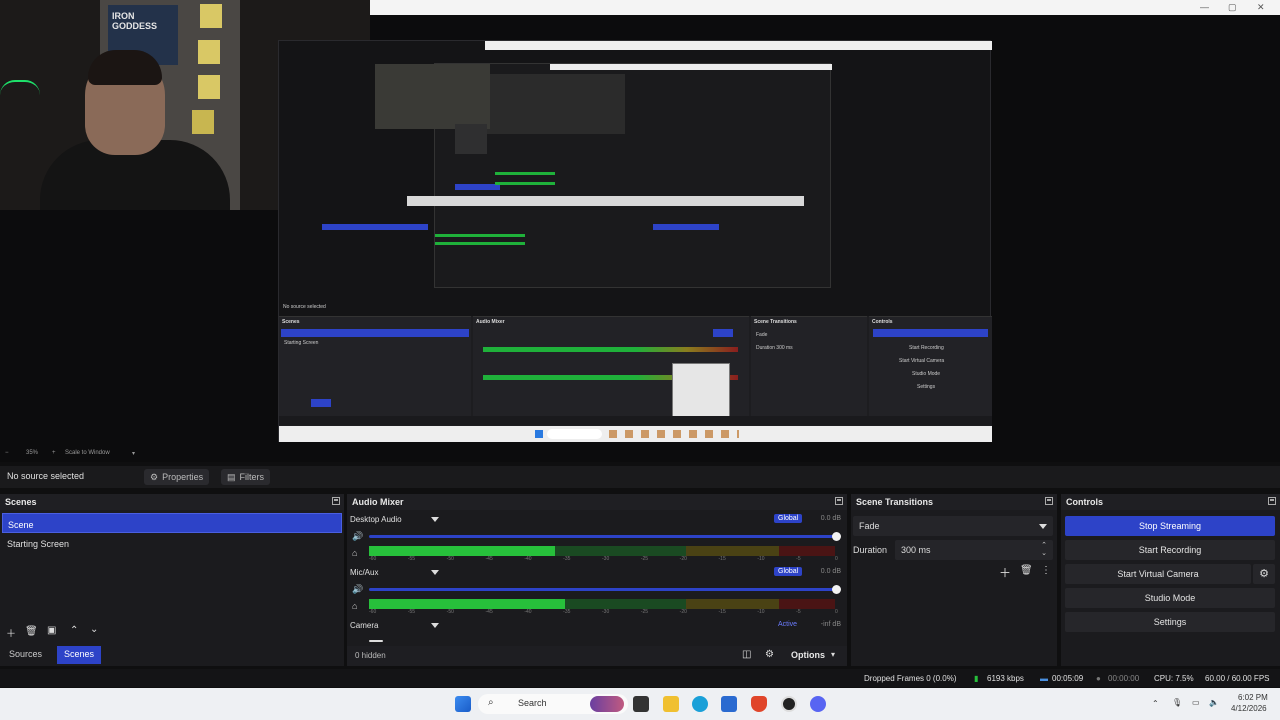  Describe the element at coordinates (1046, 570) in the screenshot. I see `more-icon: ⋮` at that location.